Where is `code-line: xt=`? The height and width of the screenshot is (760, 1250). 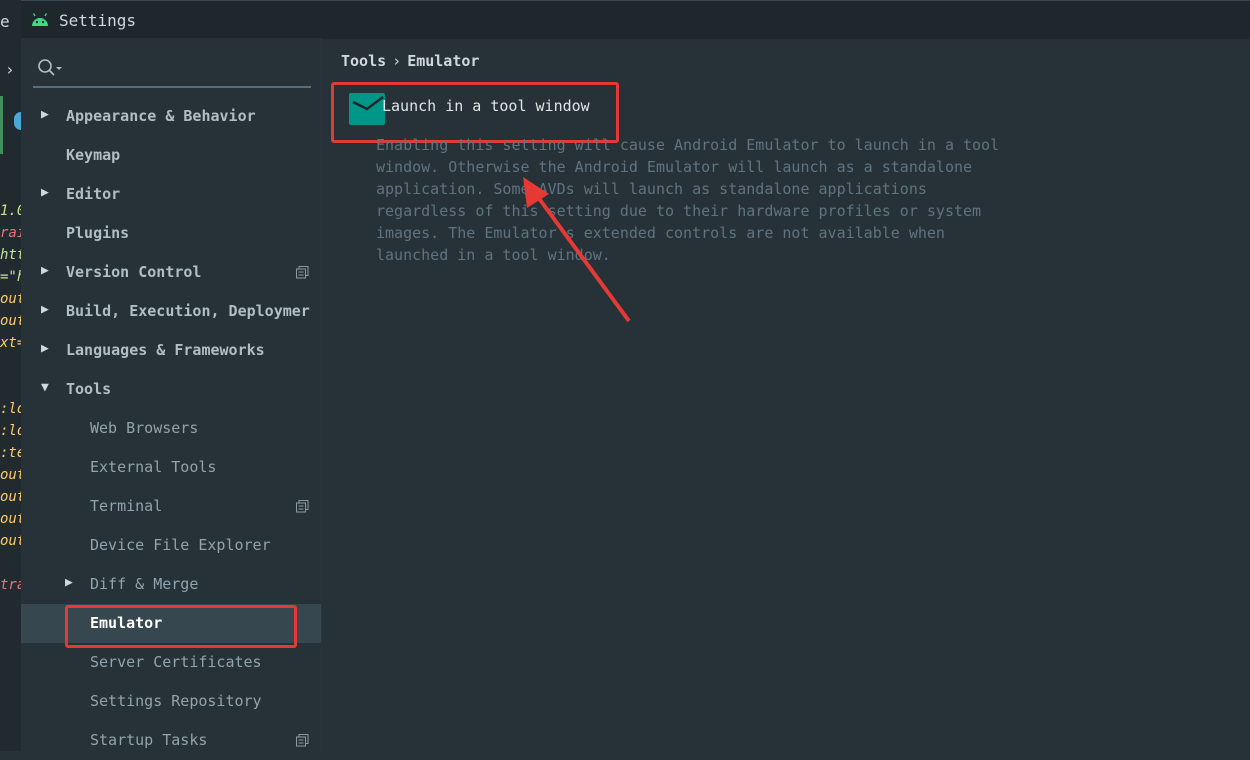
code-line: xt= is located at coordinates (10, 343).